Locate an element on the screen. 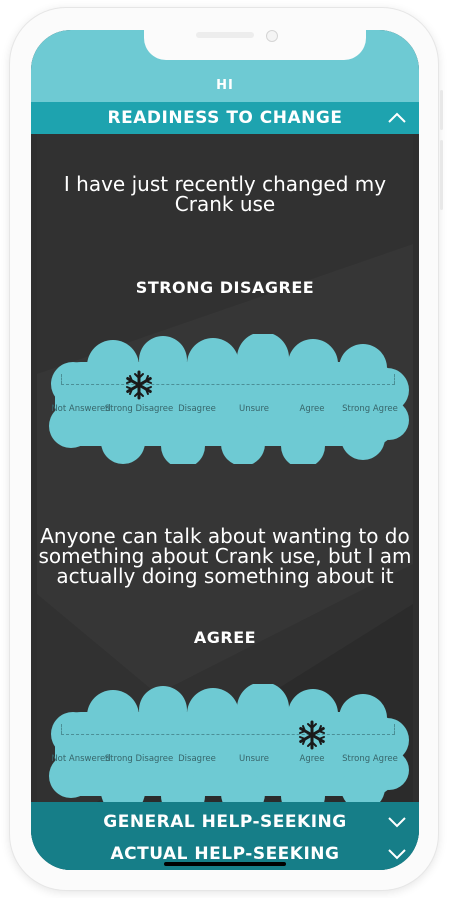 This screenshot has height=898, width=450. phone-notch is located at coordinates (255, 45).